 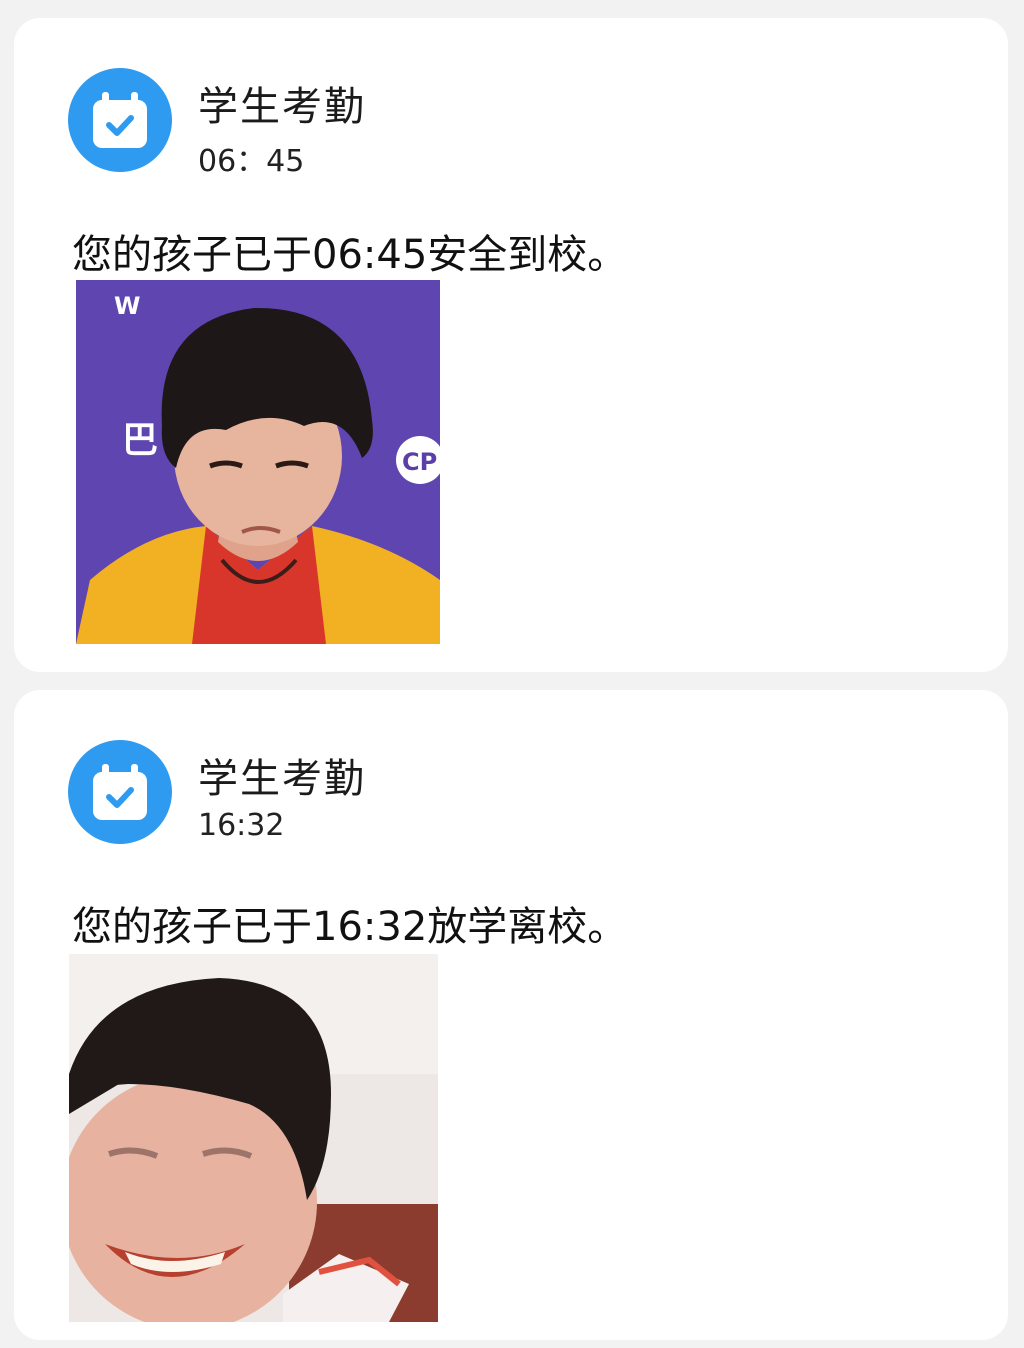 What do you see at coordinates (241, 825) in the screenshot?
I see `notification-time: 16:32` at bounding box center [241, 825].